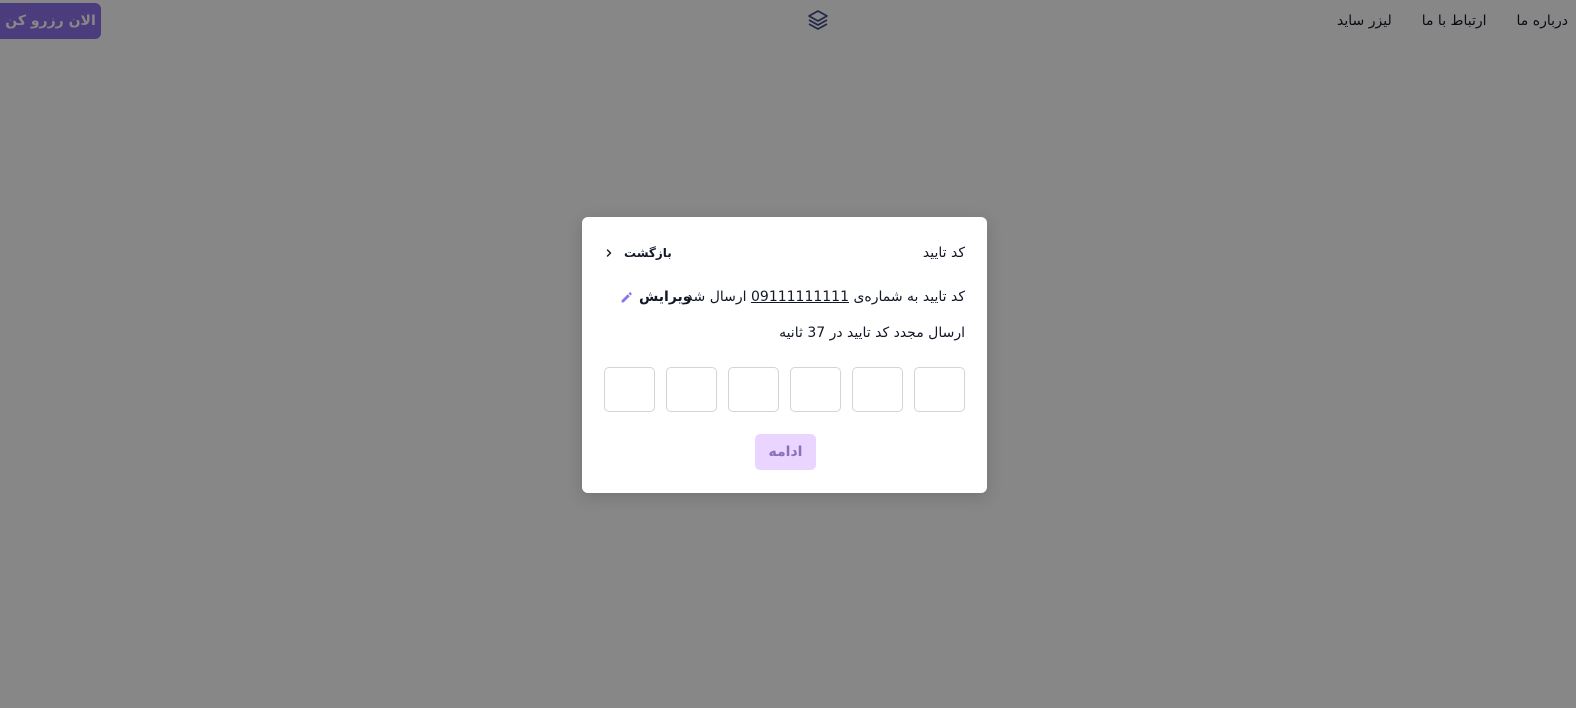 The width and height of the screenshot is (1576, 708). Describe the element at coordinates (609, 253) in the screenshot. I see `chevron-right-icon` at that location.